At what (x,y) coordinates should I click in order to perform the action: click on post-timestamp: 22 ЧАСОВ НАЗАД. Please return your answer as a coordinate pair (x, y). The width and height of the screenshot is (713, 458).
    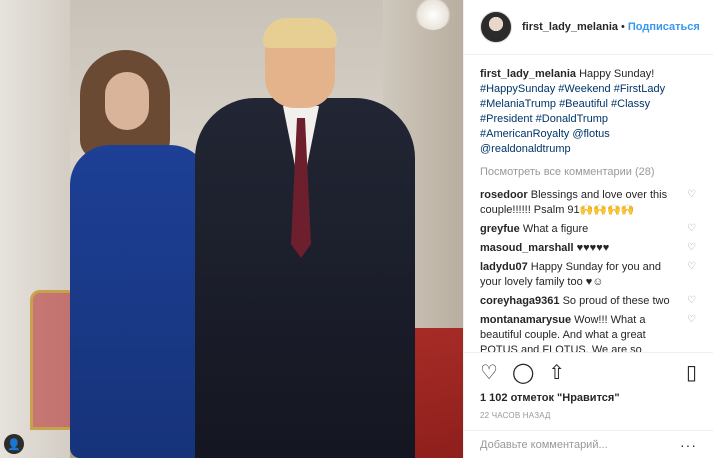
    Looking at the image, I should click on (588, 419).